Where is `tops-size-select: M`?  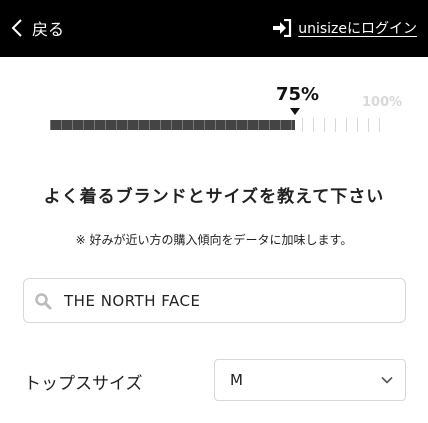
tops-size-select: M is located at coordinates (310, 380).